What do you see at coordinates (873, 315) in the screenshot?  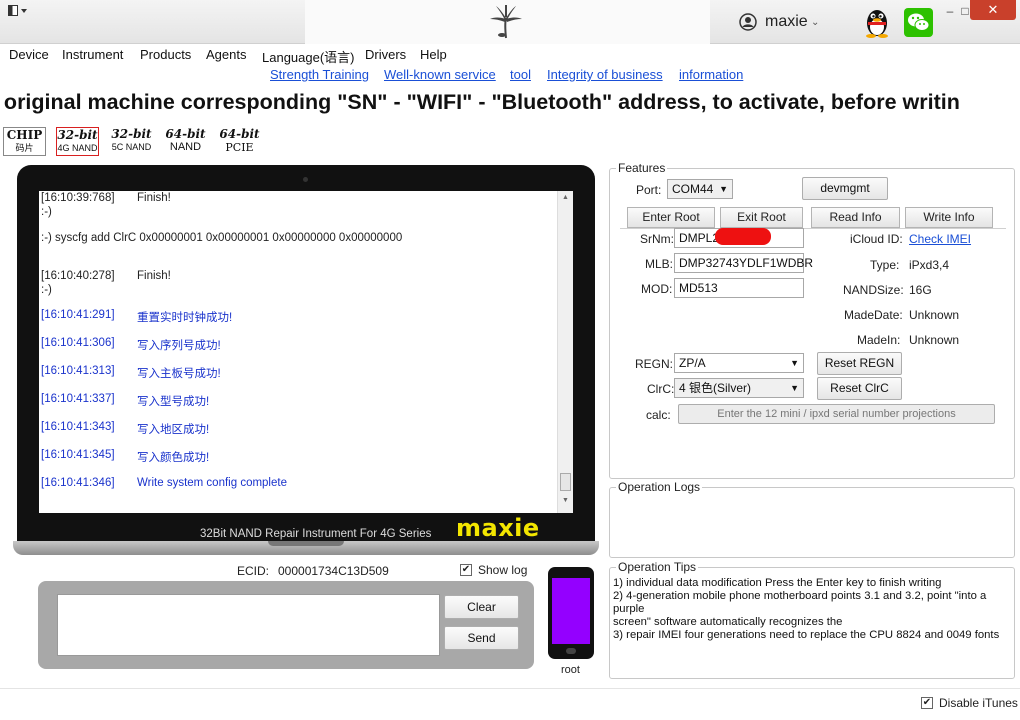 I see `madedate-label: MadeDate:` at bounding box center [873, 315].